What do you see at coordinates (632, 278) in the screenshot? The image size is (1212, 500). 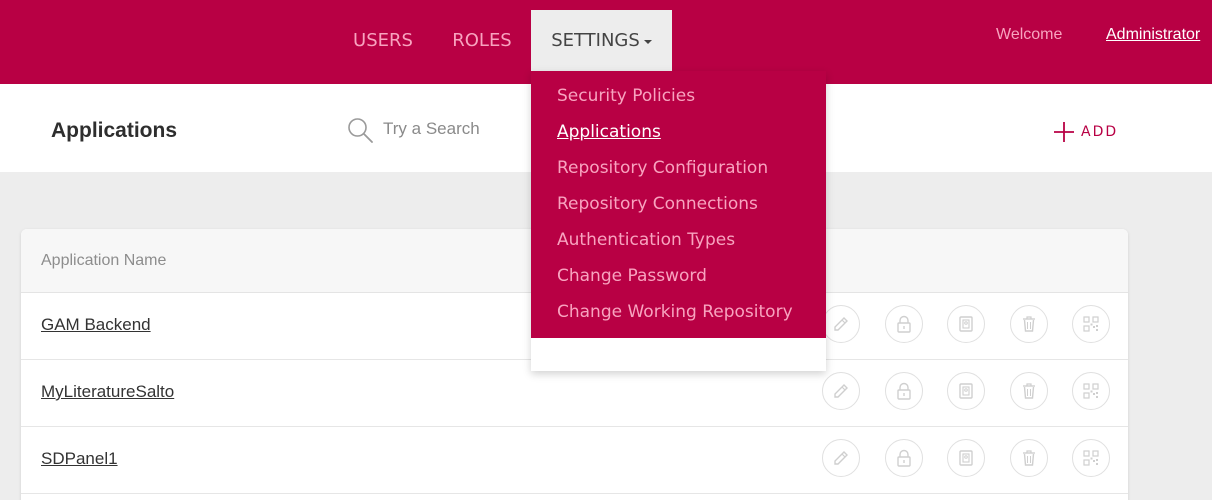 I see `menu-item-change-password: Change Password` at bounding box center [632, 278].